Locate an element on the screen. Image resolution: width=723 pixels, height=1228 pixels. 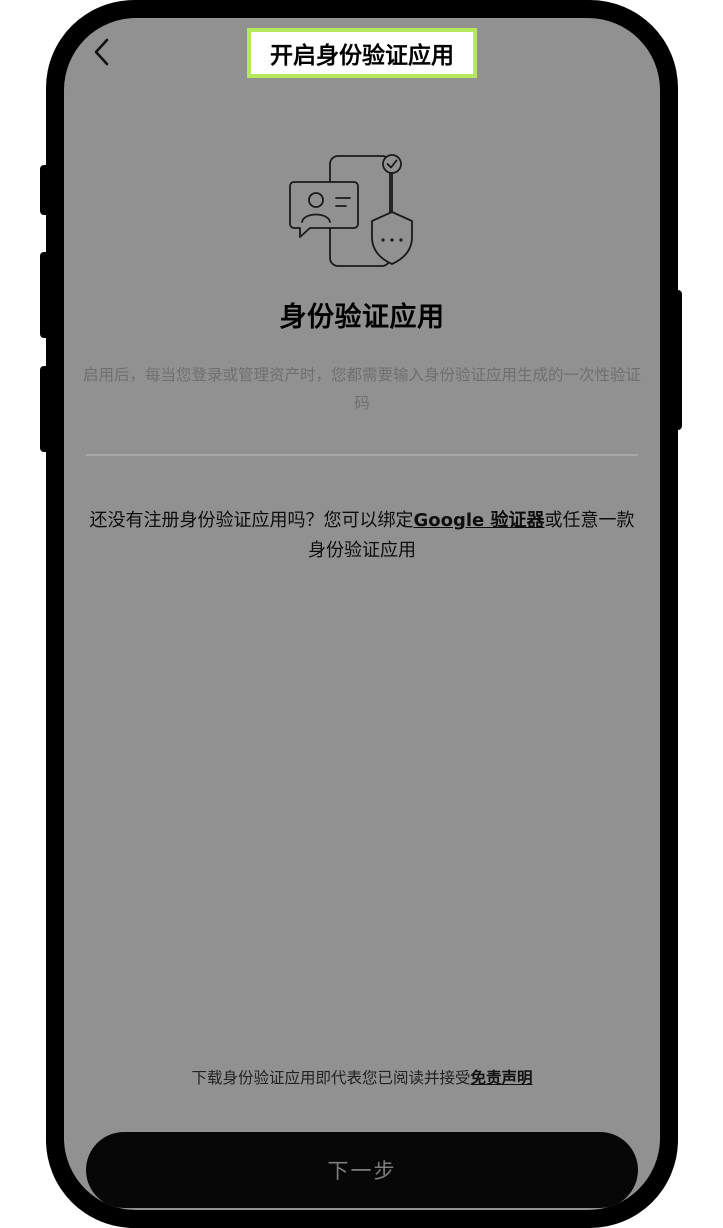
back-button is located at coordinates (101, 52).